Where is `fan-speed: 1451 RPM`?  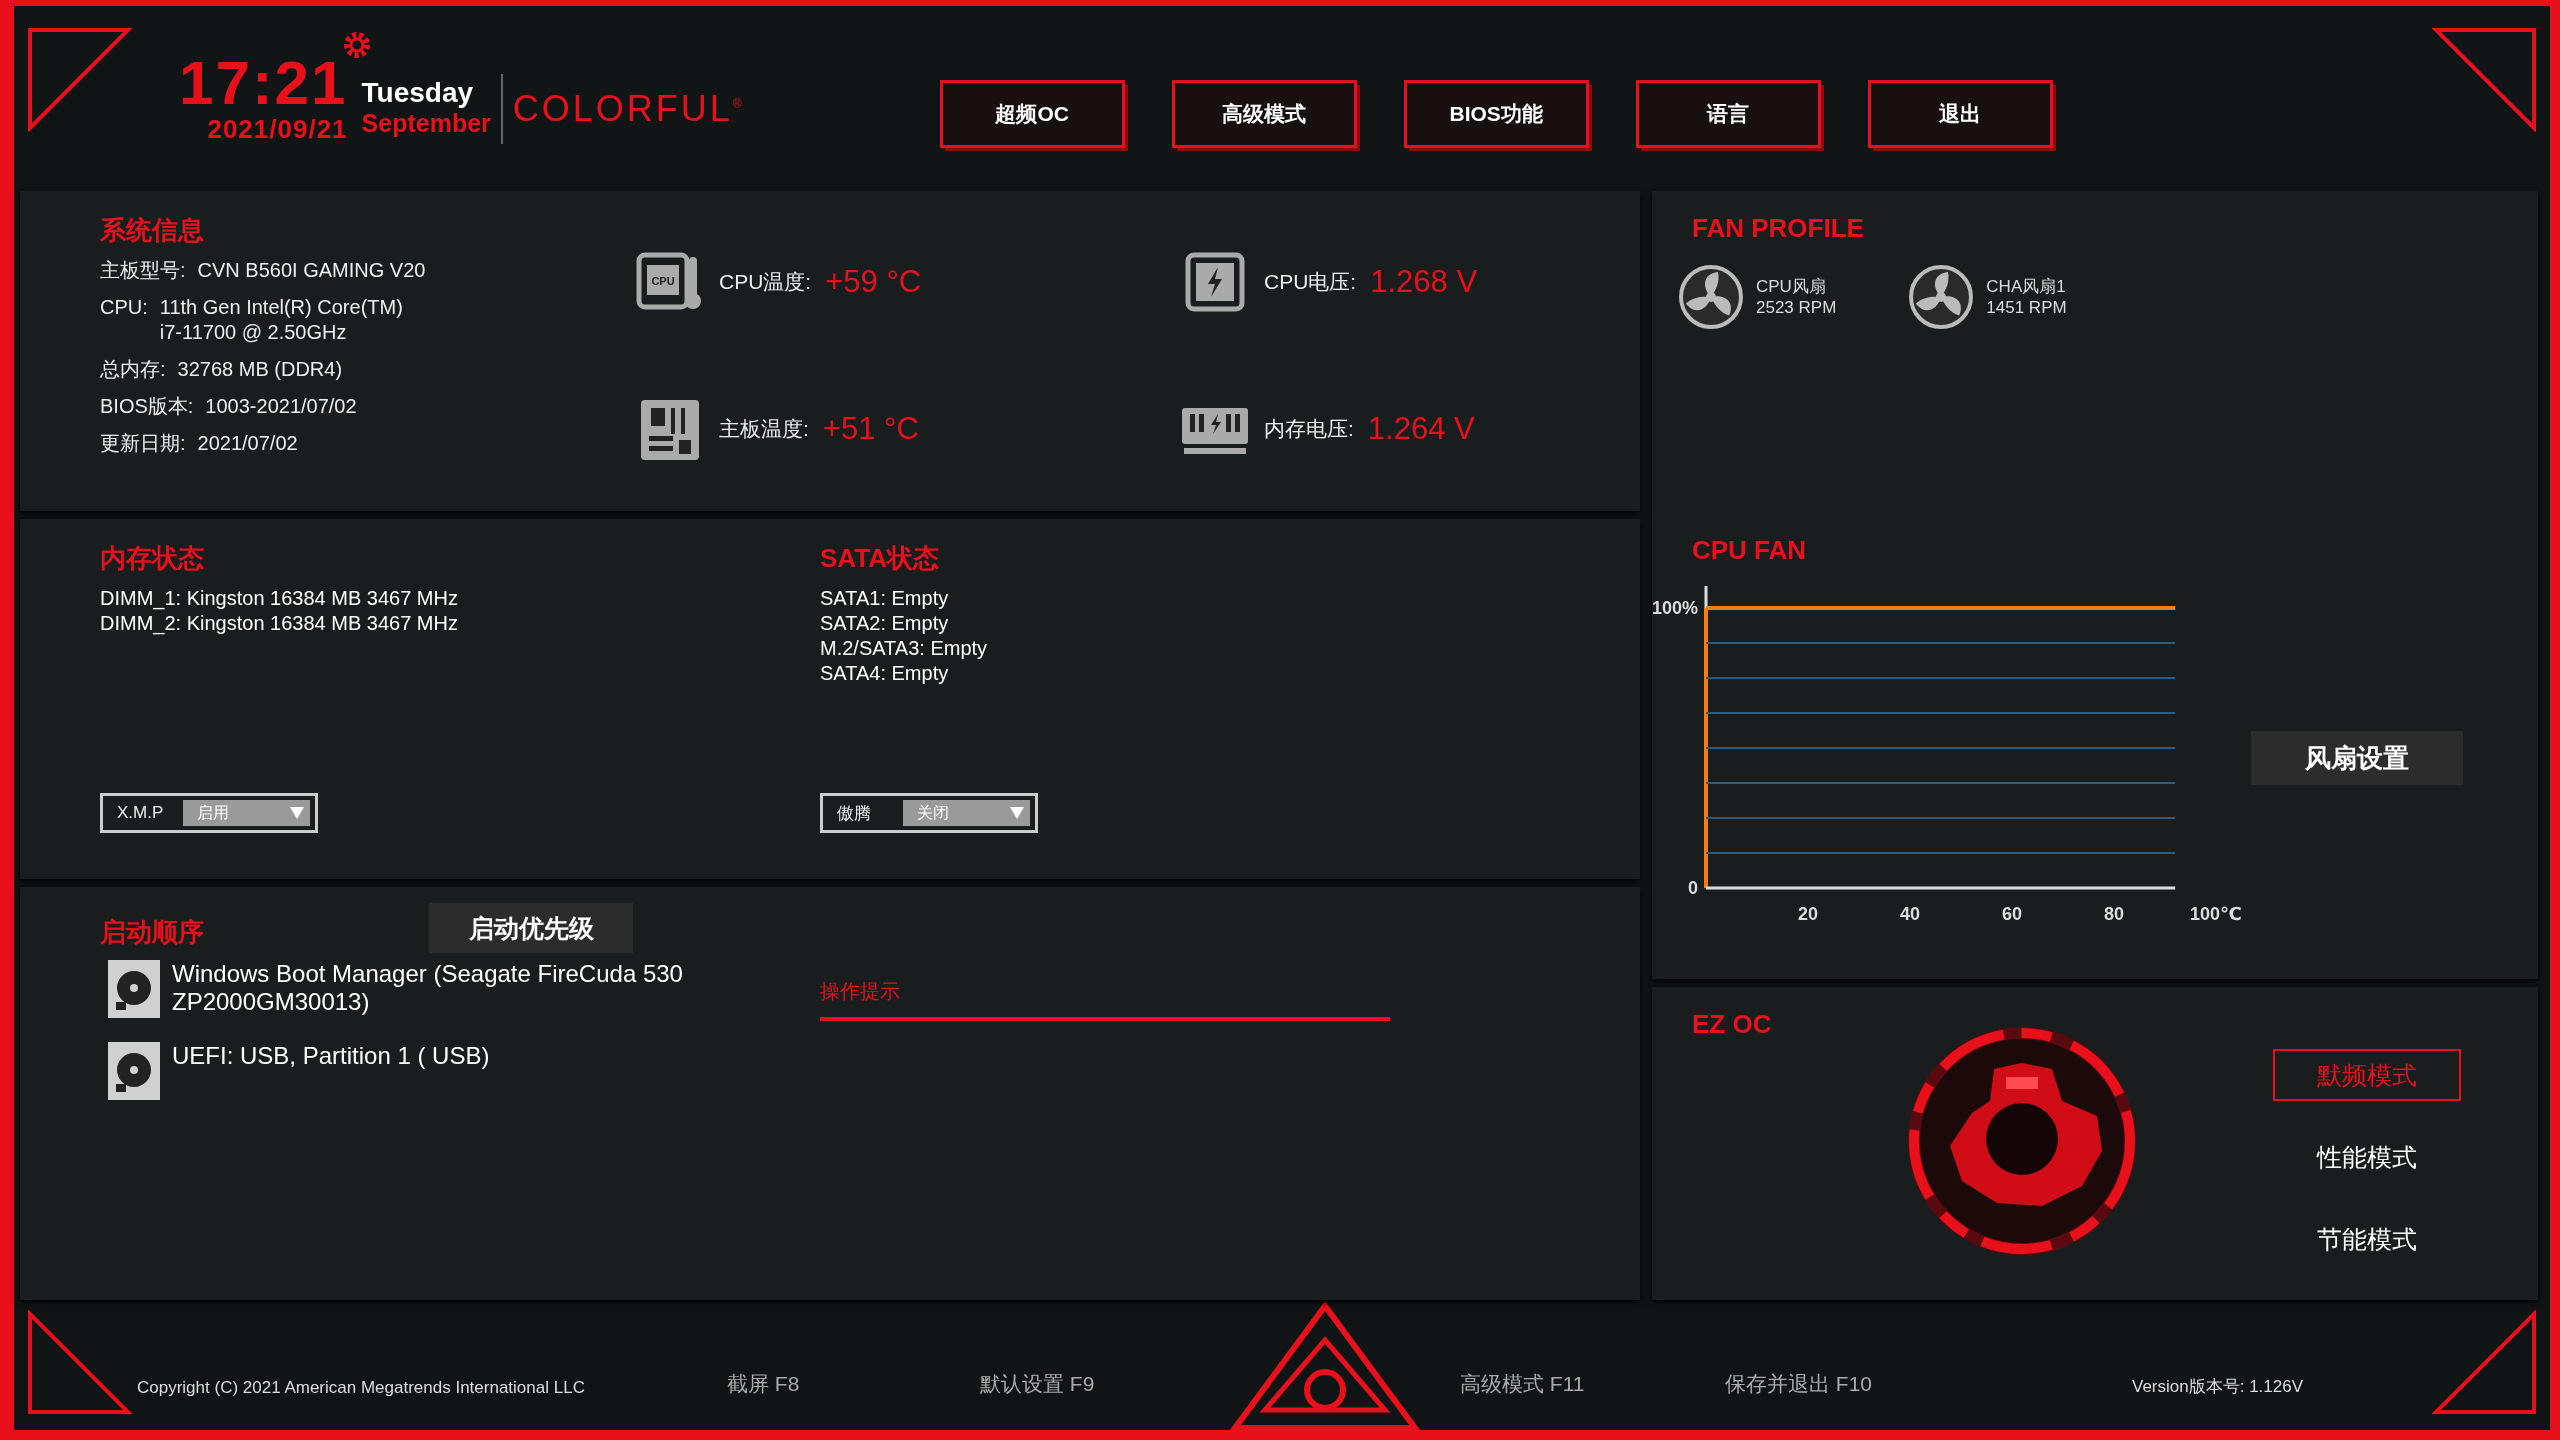 fan-speed: 1451 RPM is located at coordinates (2026, 307).